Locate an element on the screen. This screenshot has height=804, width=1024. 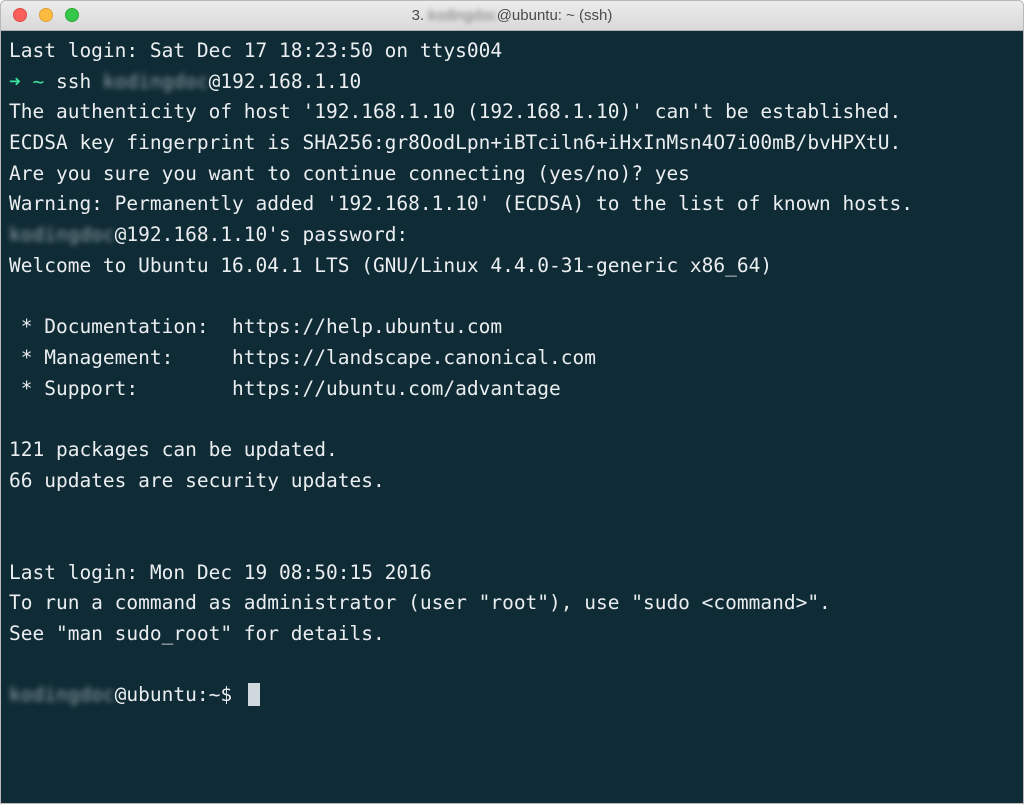
prompt-user-blurred: kodingdoc is located at coordinates (62, 695).